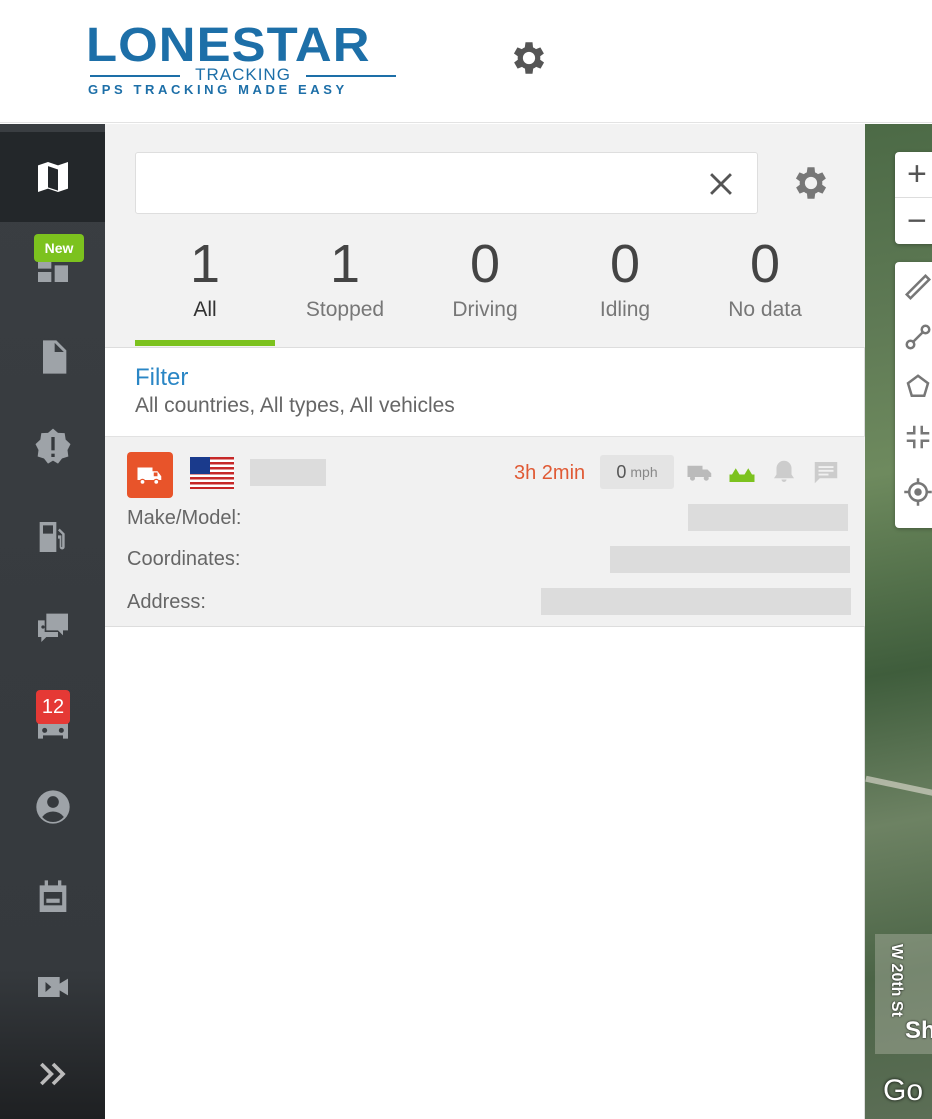  I want to click on chat-bubbles-icon, so click(52, 627).